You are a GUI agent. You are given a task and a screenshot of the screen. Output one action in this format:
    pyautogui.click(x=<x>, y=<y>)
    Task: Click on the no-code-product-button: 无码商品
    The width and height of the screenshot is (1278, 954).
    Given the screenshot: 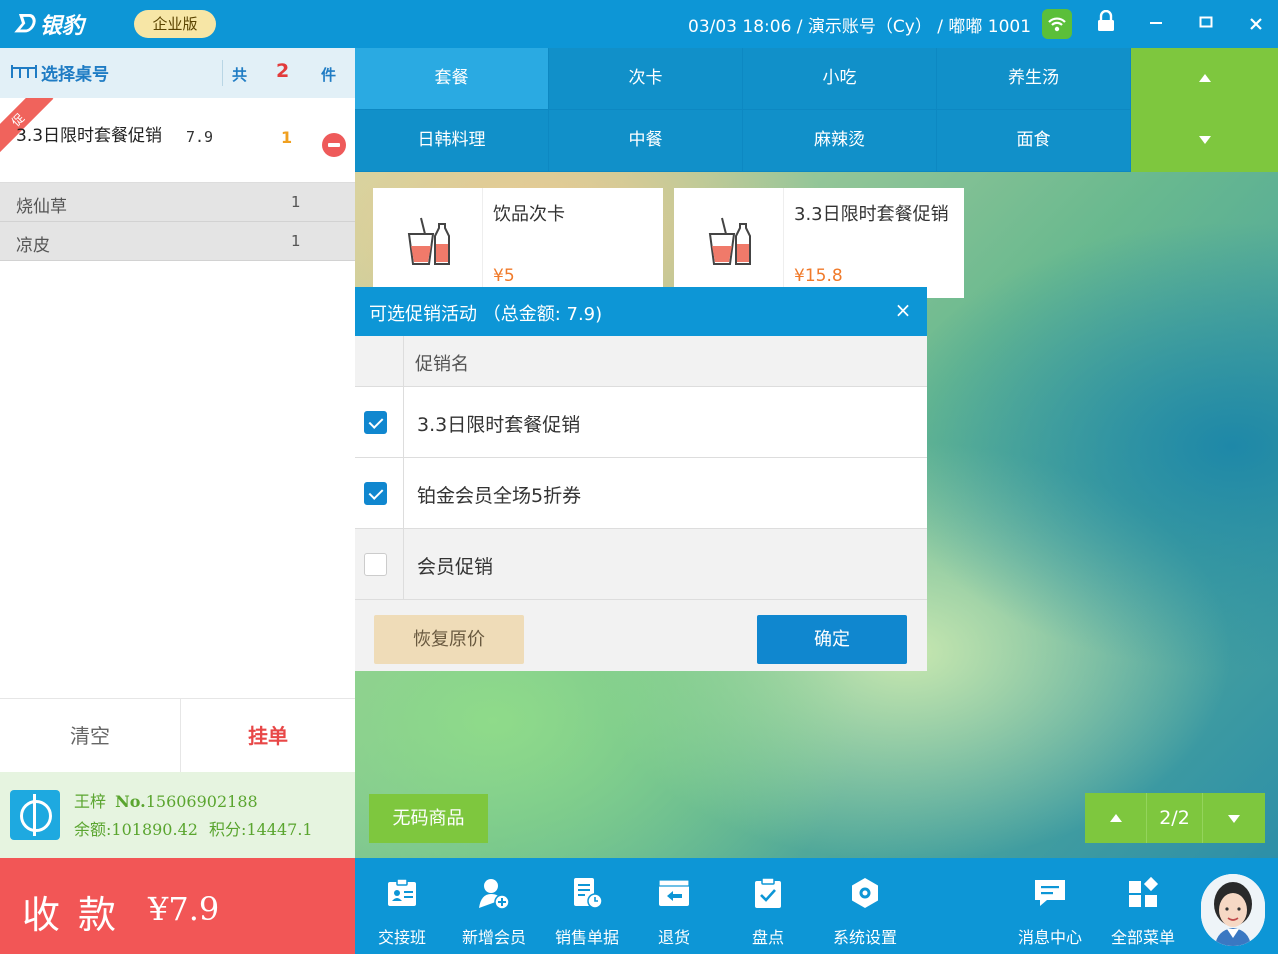 What is the action you would take?
    pyautogui.click(x=428, y=818)
    